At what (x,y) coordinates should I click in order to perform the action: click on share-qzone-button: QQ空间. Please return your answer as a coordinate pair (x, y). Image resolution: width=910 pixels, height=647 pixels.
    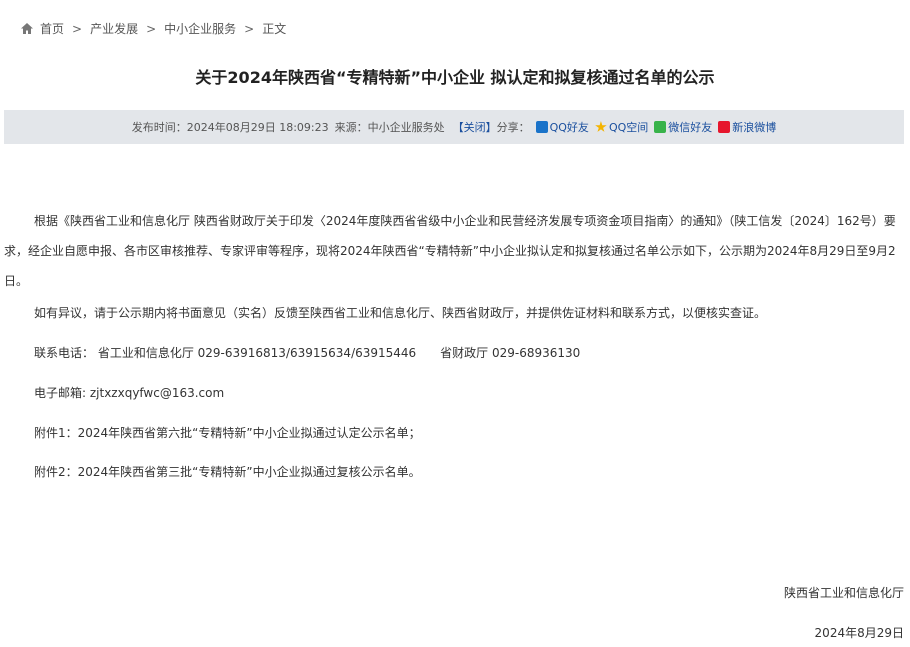
    Looking at the image, I should click on (621, 127).